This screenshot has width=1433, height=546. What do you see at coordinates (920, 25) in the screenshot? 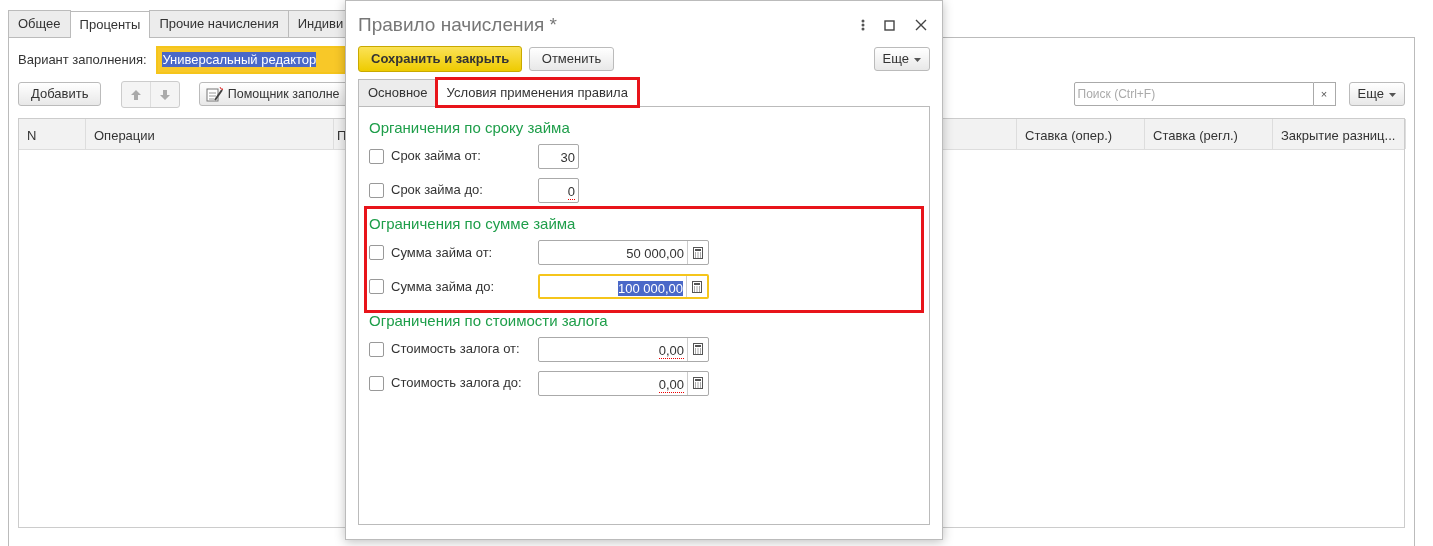
I see `close-icon` at bounding box center [920, 25].